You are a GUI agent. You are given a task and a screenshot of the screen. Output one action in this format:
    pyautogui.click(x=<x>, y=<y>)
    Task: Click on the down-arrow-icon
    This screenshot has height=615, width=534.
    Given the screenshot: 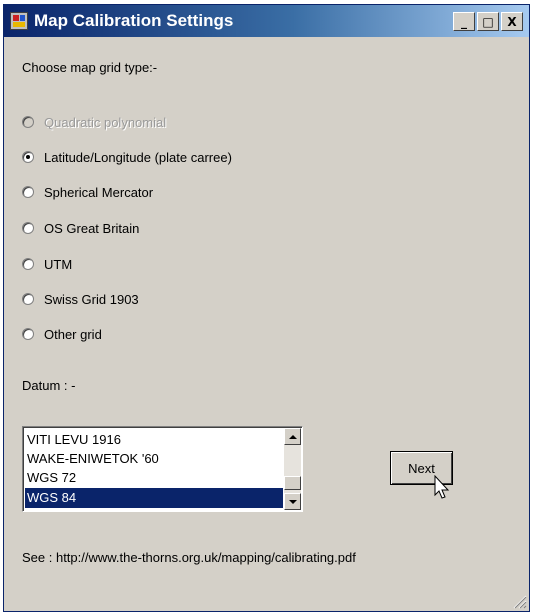 What is the action you would take?
    pyautogui.click(x=292, y=501)
    